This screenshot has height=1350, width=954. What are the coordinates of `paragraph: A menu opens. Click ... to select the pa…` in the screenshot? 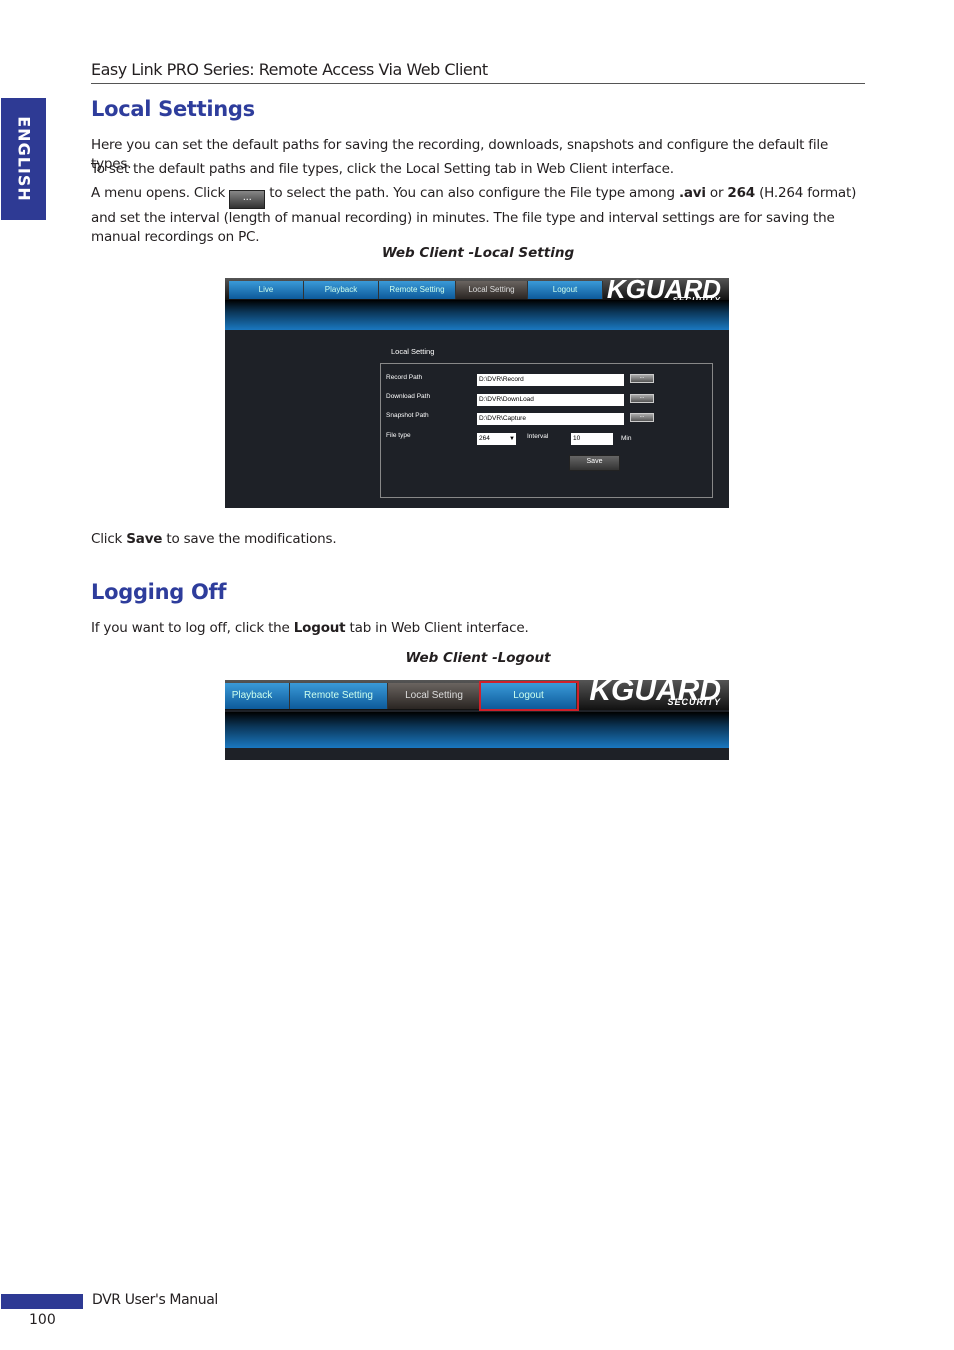 It's located at (481, 215).